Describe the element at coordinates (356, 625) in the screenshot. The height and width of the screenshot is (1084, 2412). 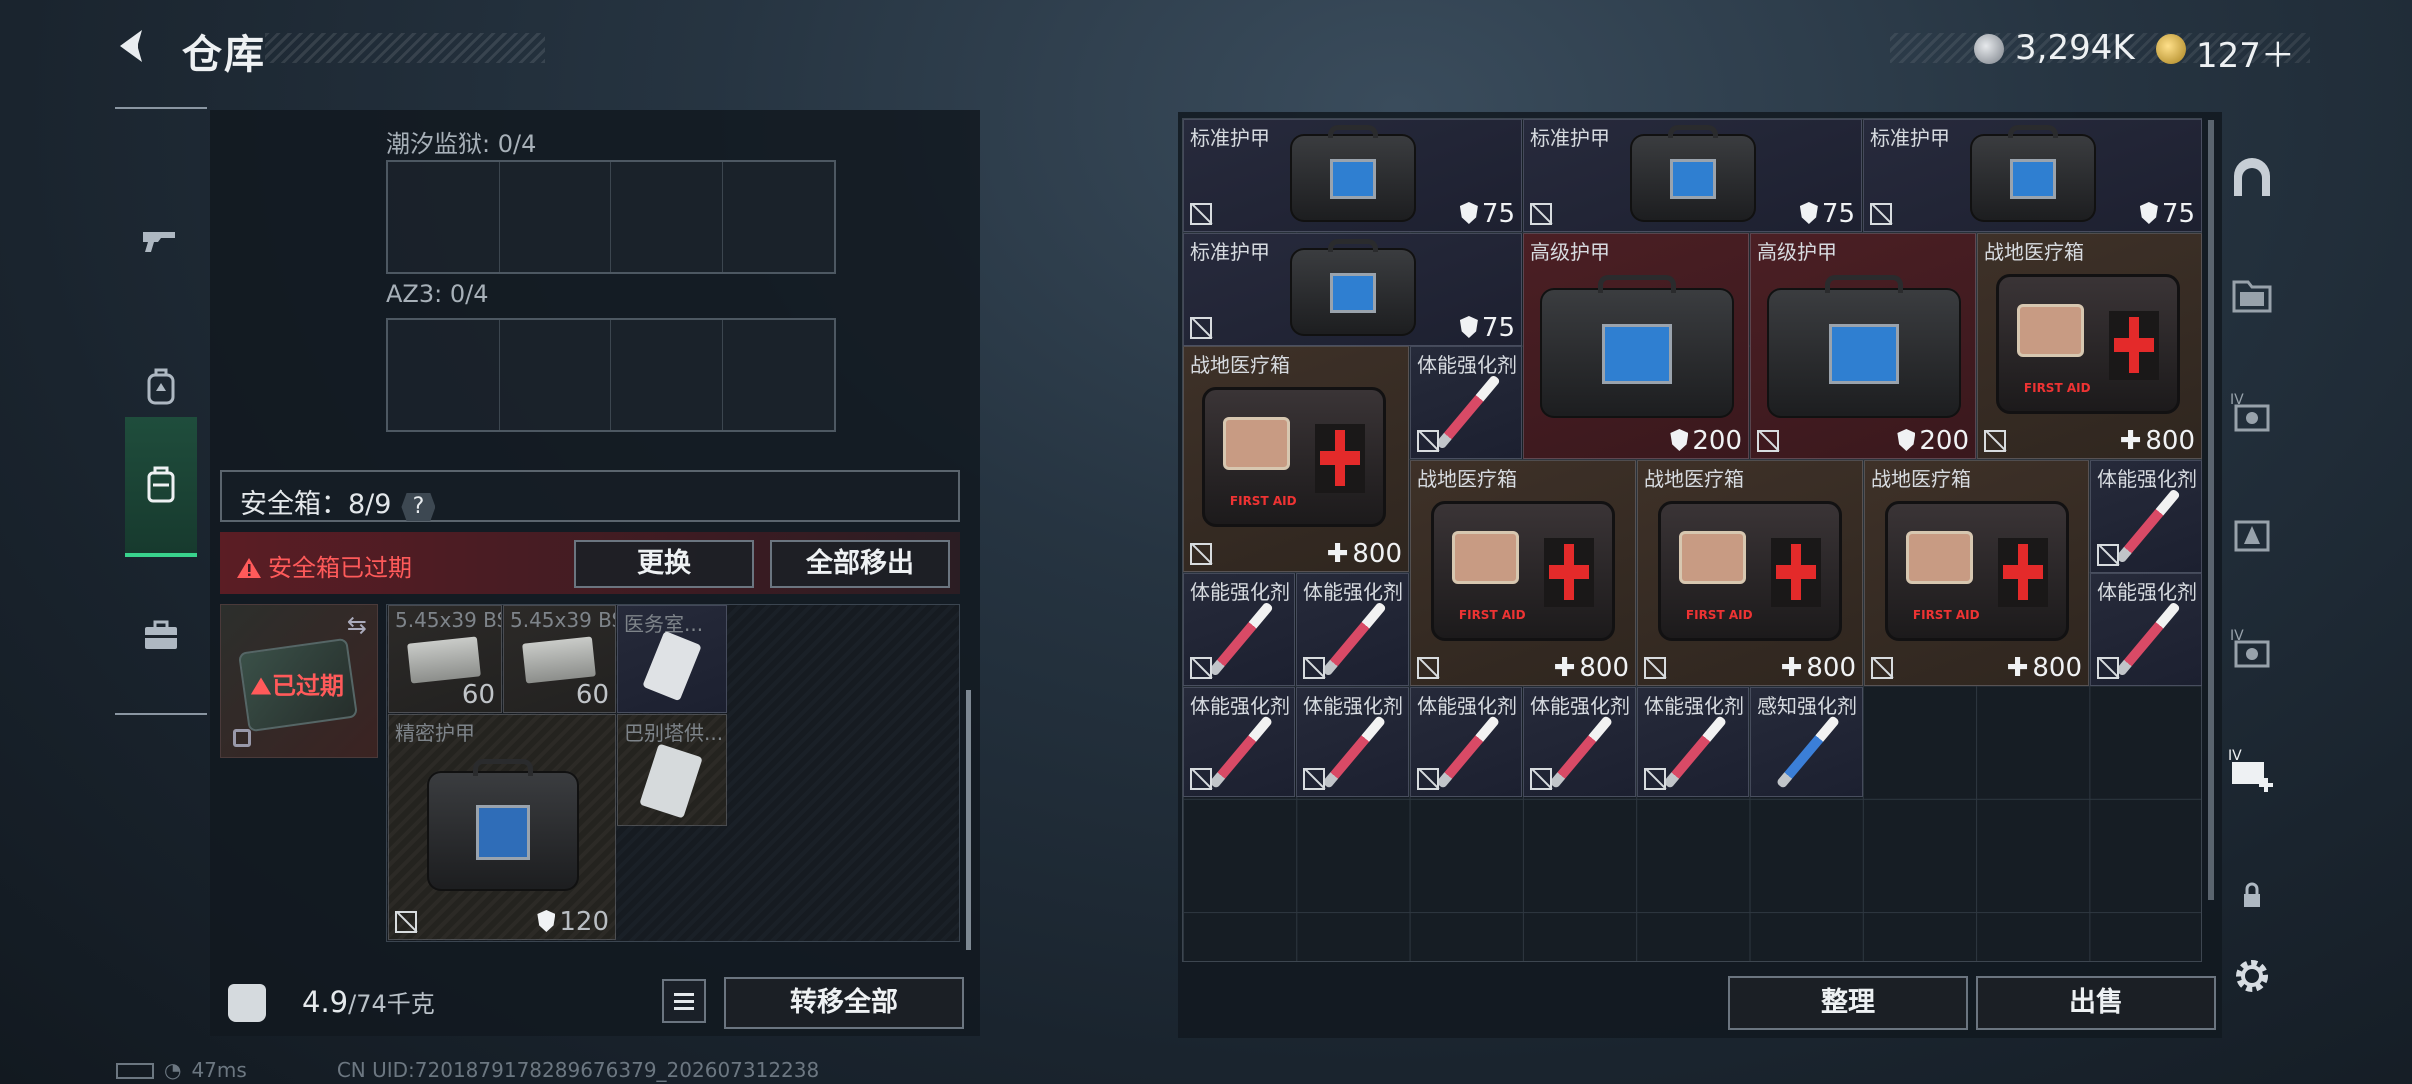
I see `swap-arrows-icon: ⇆` at that location.